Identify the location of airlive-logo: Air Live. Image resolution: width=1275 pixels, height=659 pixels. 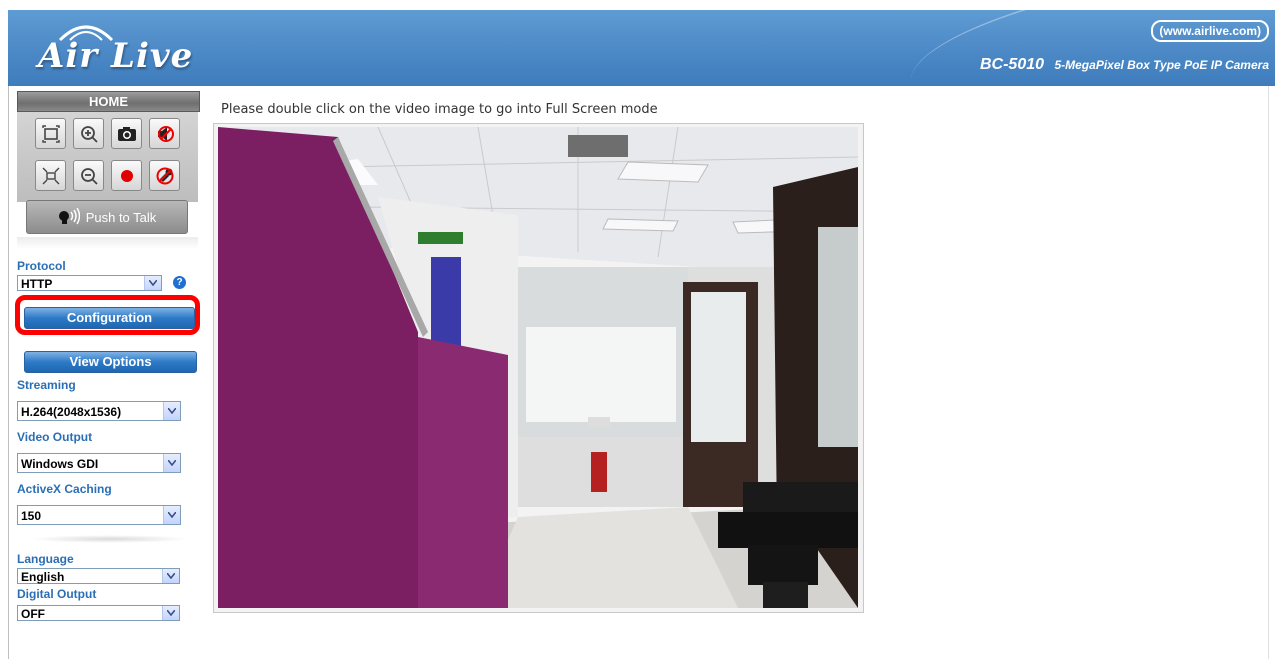
(125, 53).